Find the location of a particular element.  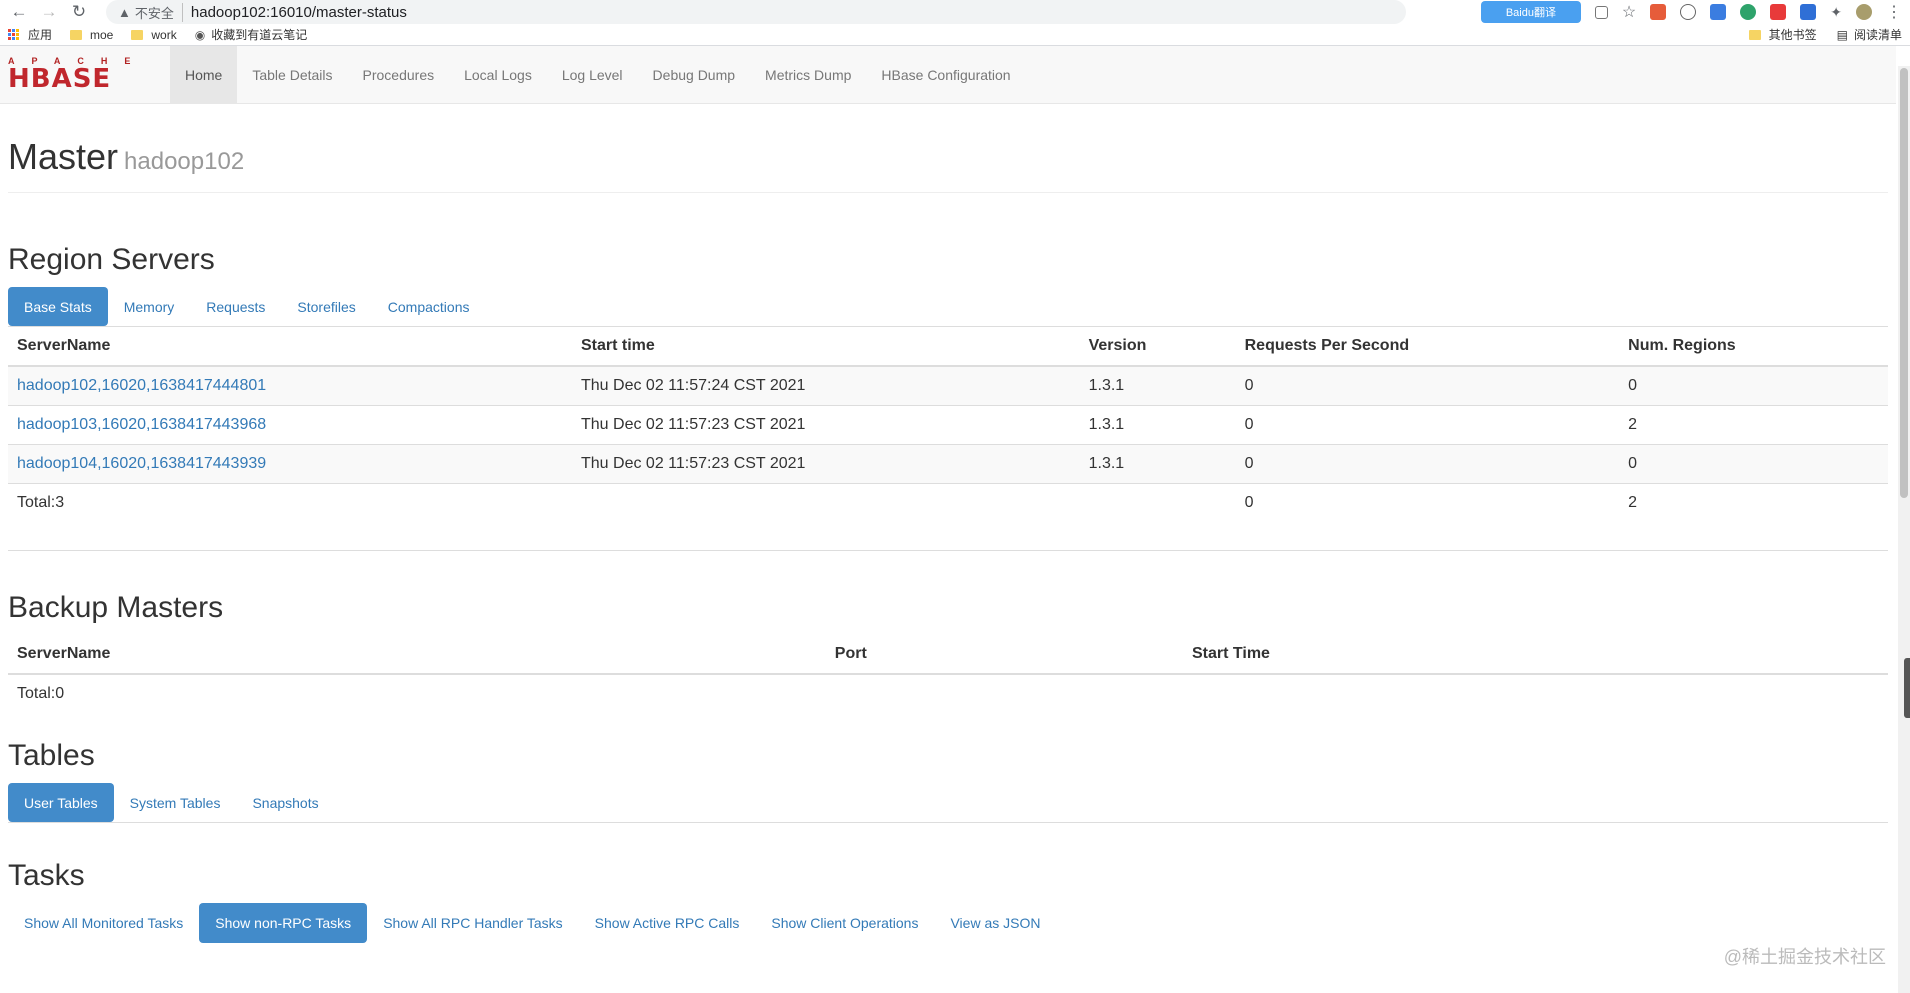

table-cell: hadoop104,16020,1638417443939 is located at coordinates (290, 463).